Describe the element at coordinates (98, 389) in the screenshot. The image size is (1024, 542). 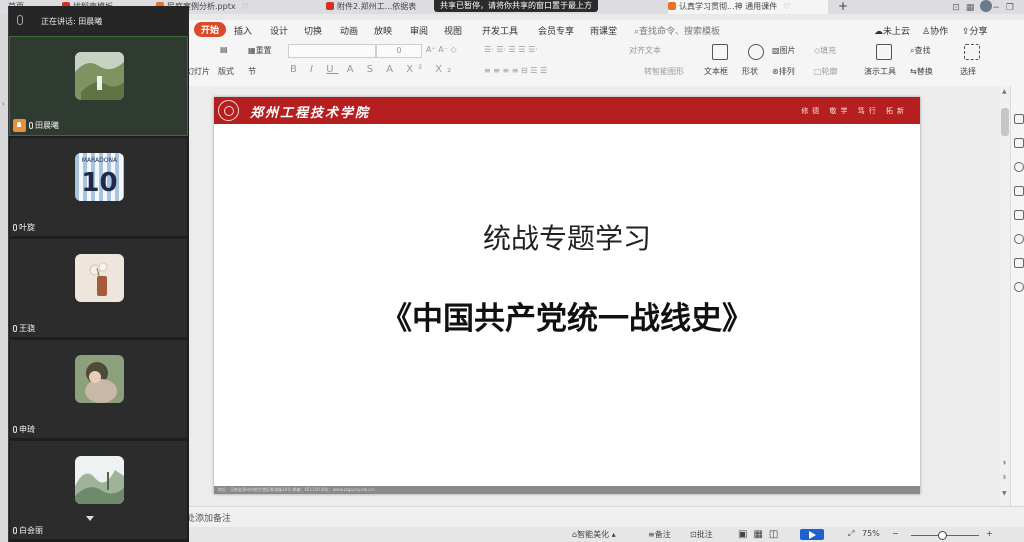
I see `participant-tile: 申琦` at that location.